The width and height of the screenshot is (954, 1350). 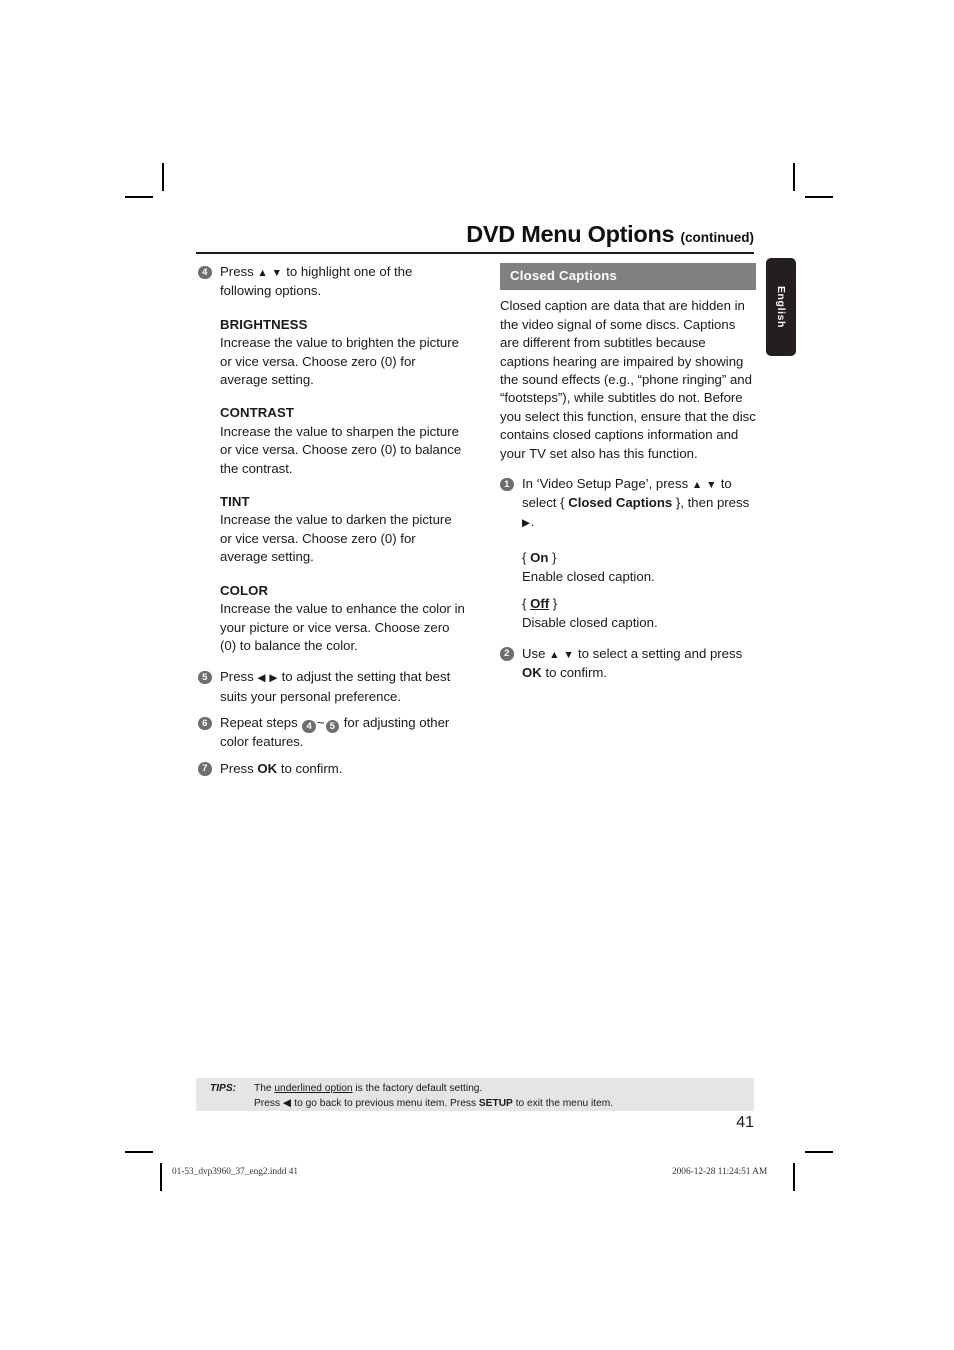 I want to click on step-number-5: 5, so click(x=205, y=677).